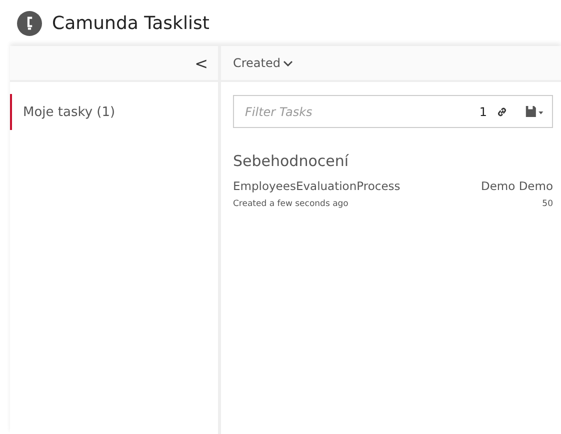 This screenshot has width=561, height=434. What do you see at coordinates (290, 204) in the screenshot?
I see `created-time: Created a few seconds ago` at bounding box center [290, 204].